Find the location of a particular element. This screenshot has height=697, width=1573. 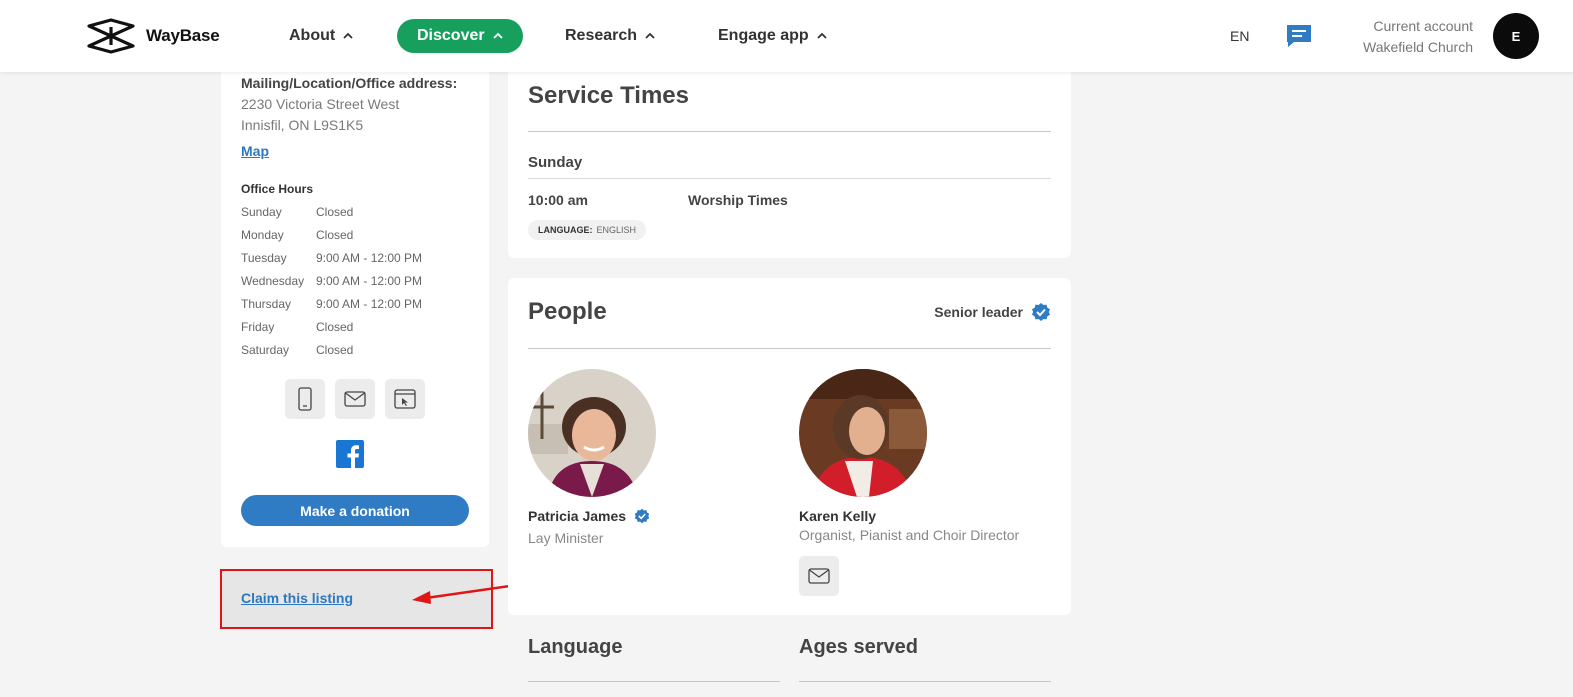

nav-research: Research is located at coordinates (610, 36).